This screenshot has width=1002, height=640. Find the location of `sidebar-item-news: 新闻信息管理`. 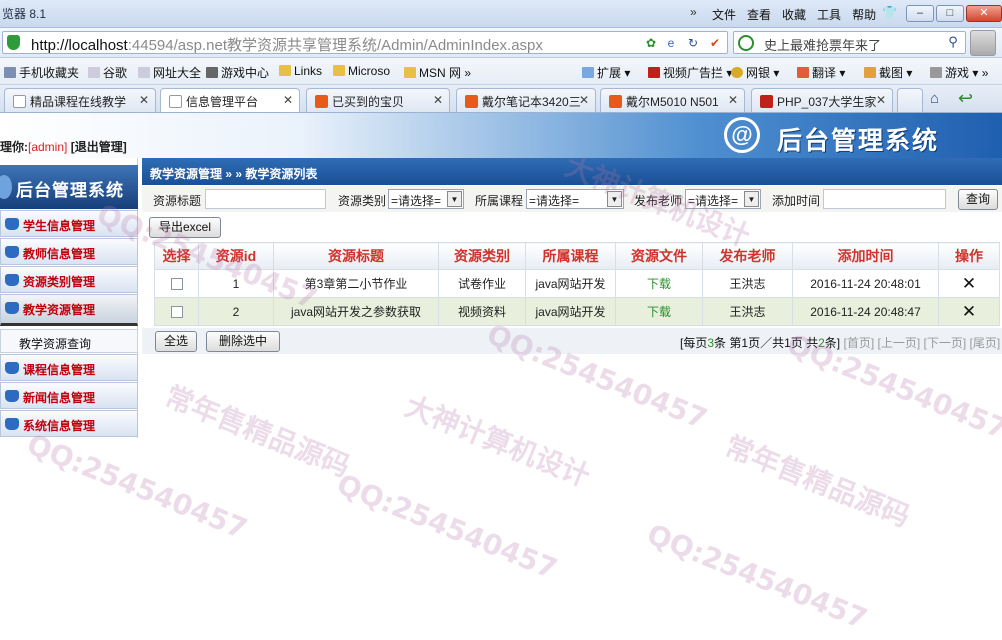

sidebar-item-news: 新闻信息管理 is located at coordinates (69, 395).